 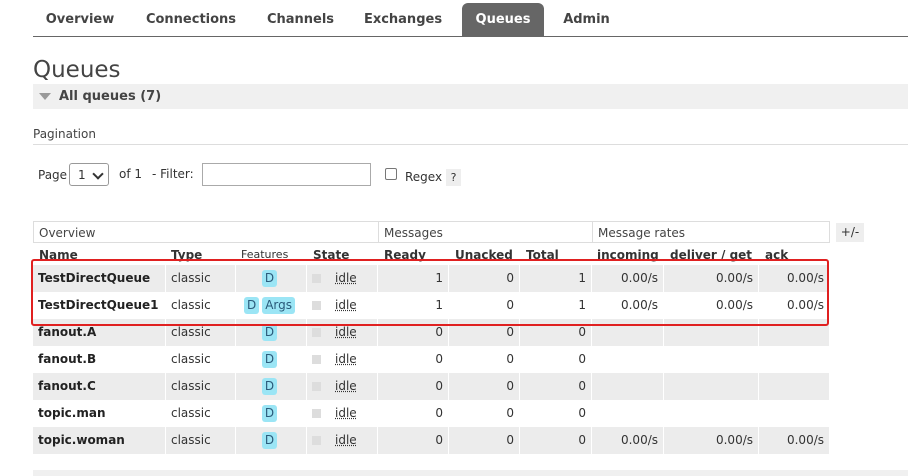 What do you see at coordinates (542, 254) in the screenshot?
I see `column-header-total: Total` at bounding box center [542, 254].